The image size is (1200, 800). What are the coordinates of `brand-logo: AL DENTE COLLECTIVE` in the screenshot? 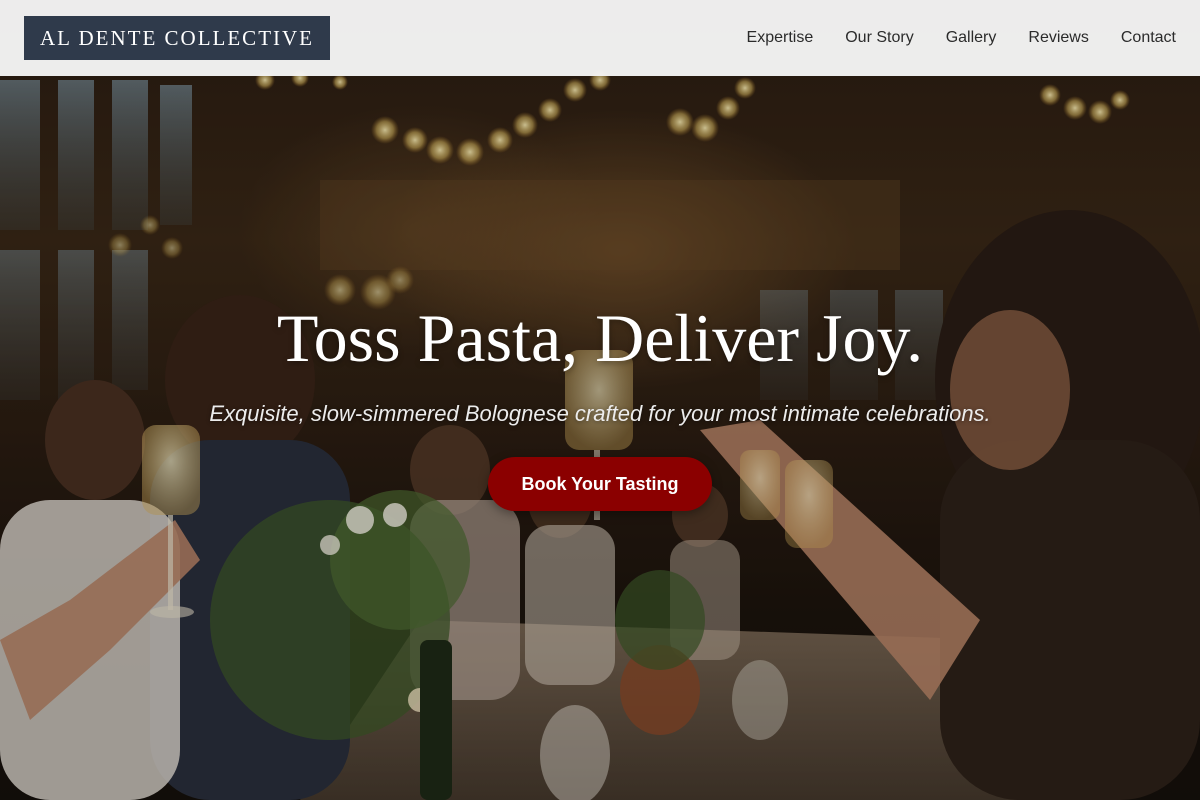 It's located at (177, 38).